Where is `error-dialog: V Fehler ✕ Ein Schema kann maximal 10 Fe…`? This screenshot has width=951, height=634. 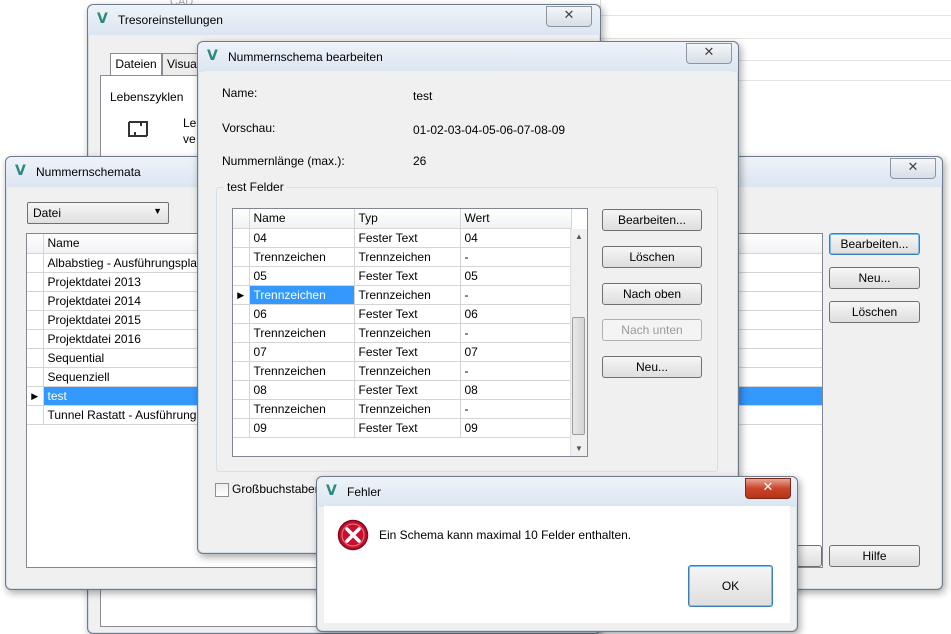 error-dialog: V Fehler ✕ Ein Schema kann maximal 10 Fe… is located at coordinates (557, 554).